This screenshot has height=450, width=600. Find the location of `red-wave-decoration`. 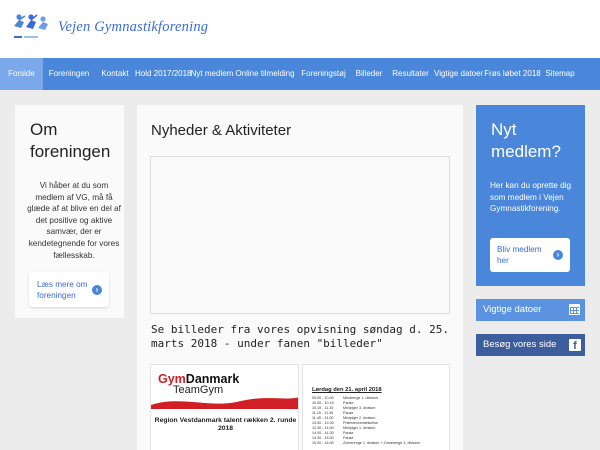

red-wave-decoration is located at coordinates (224, 403).